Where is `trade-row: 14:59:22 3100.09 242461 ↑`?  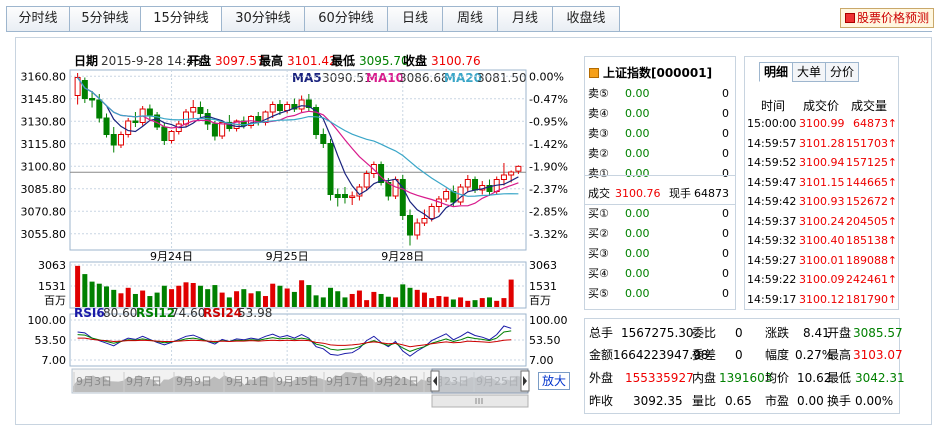 trade-row: 14:59:22 3100.09 242461 ↑ is located at coordinates (821, 280).